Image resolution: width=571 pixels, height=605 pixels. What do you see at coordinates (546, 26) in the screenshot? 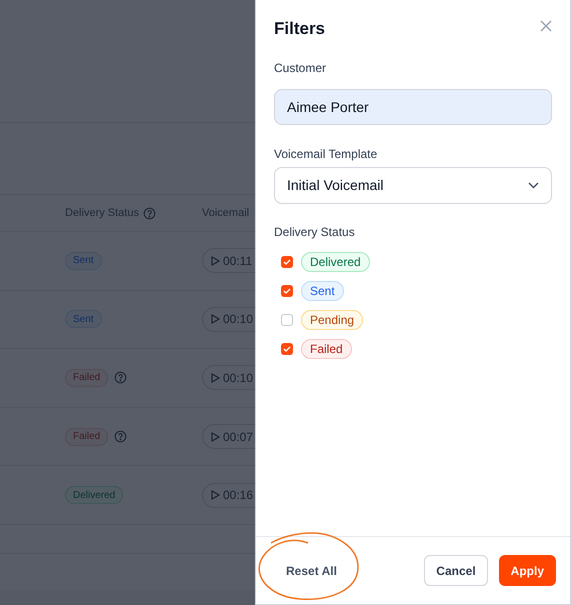
I see `close-button` at bounding box center [546, 26].